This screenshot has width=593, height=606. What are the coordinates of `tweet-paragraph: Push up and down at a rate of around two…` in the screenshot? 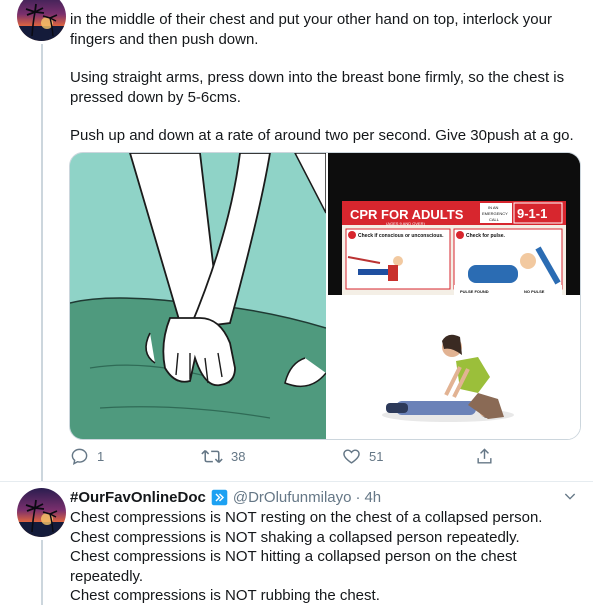 It's located at (322, 136).